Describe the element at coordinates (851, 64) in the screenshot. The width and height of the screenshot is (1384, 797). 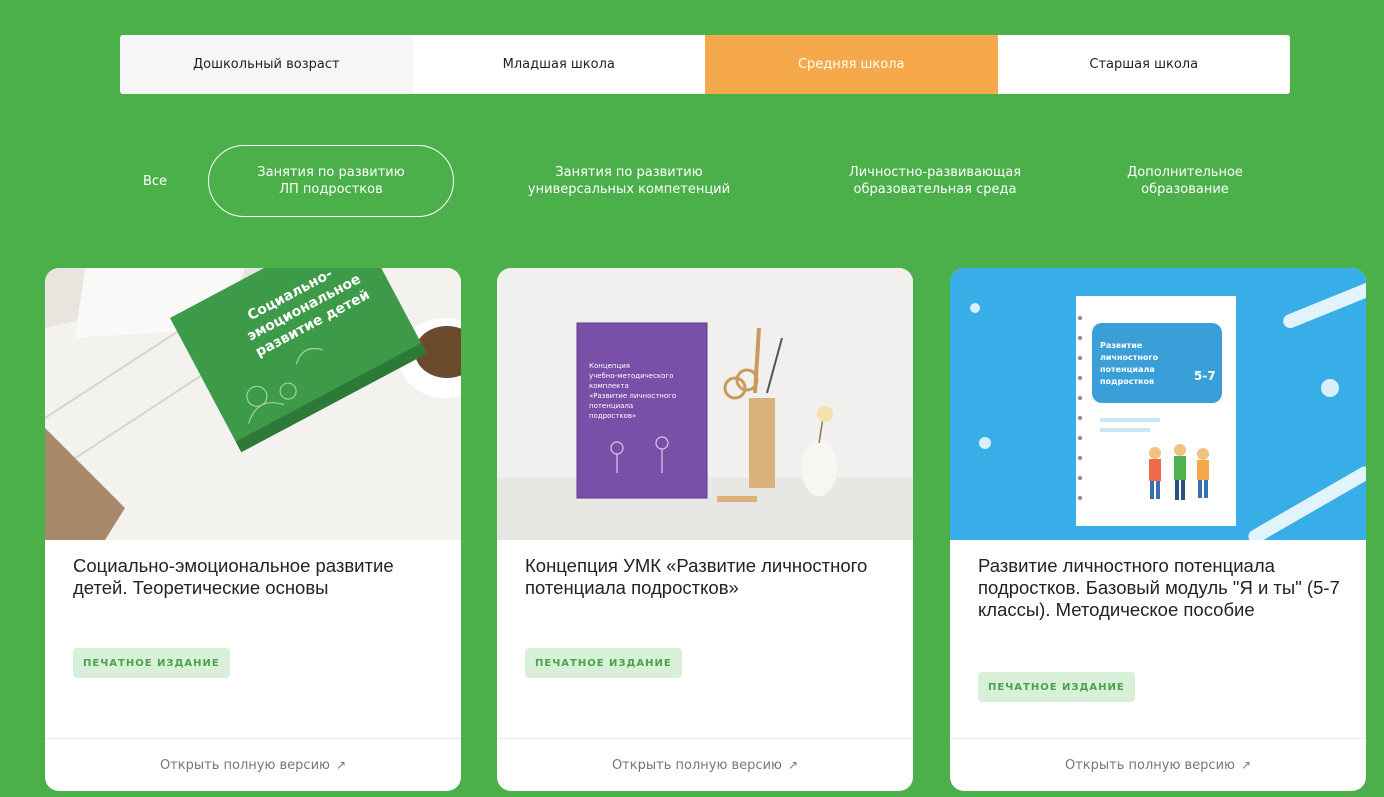
I see `tab-middle-school: Средняя школа` at that location.